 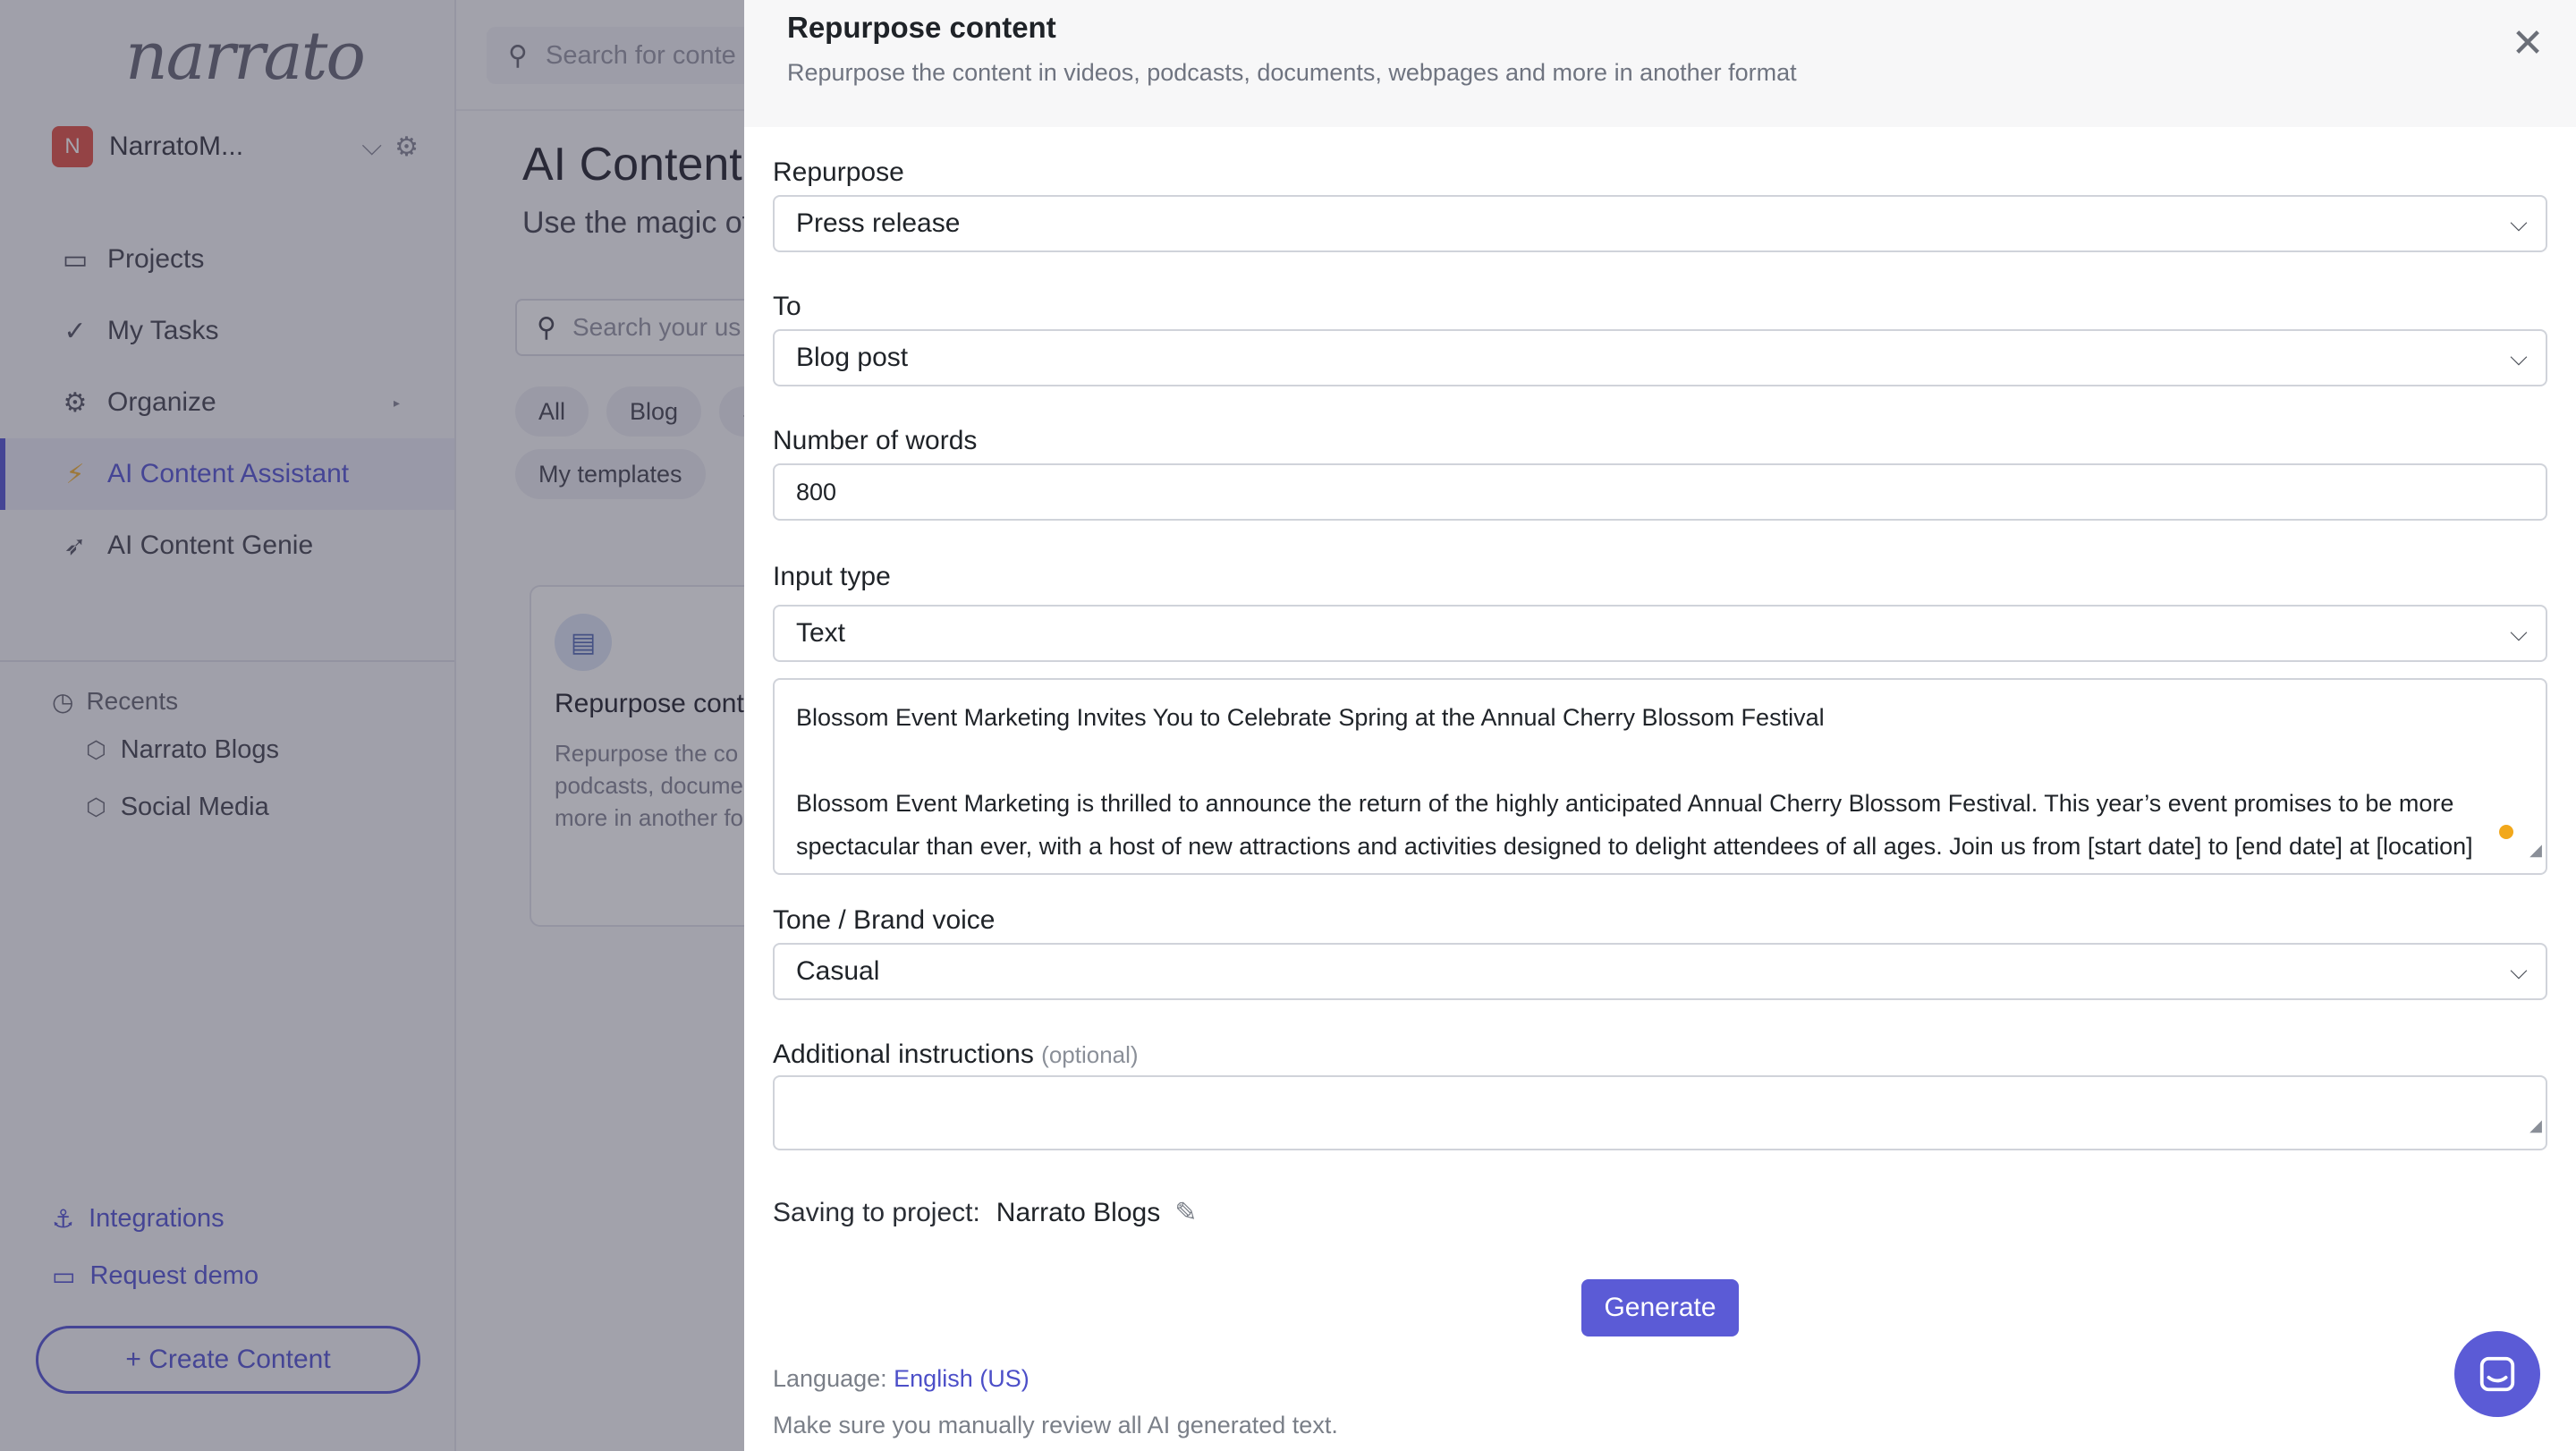 I want to click on input-type-label: Input type, so click(x=832, y=576).